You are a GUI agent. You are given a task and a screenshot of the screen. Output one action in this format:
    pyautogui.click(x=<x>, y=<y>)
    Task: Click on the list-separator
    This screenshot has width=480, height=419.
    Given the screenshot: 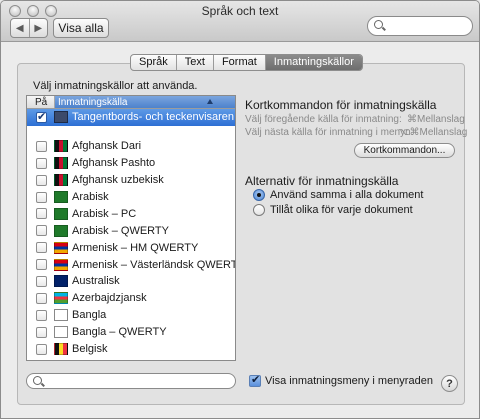 What is the action you would take?
    pyautogui.click(x=131, y=132)
    